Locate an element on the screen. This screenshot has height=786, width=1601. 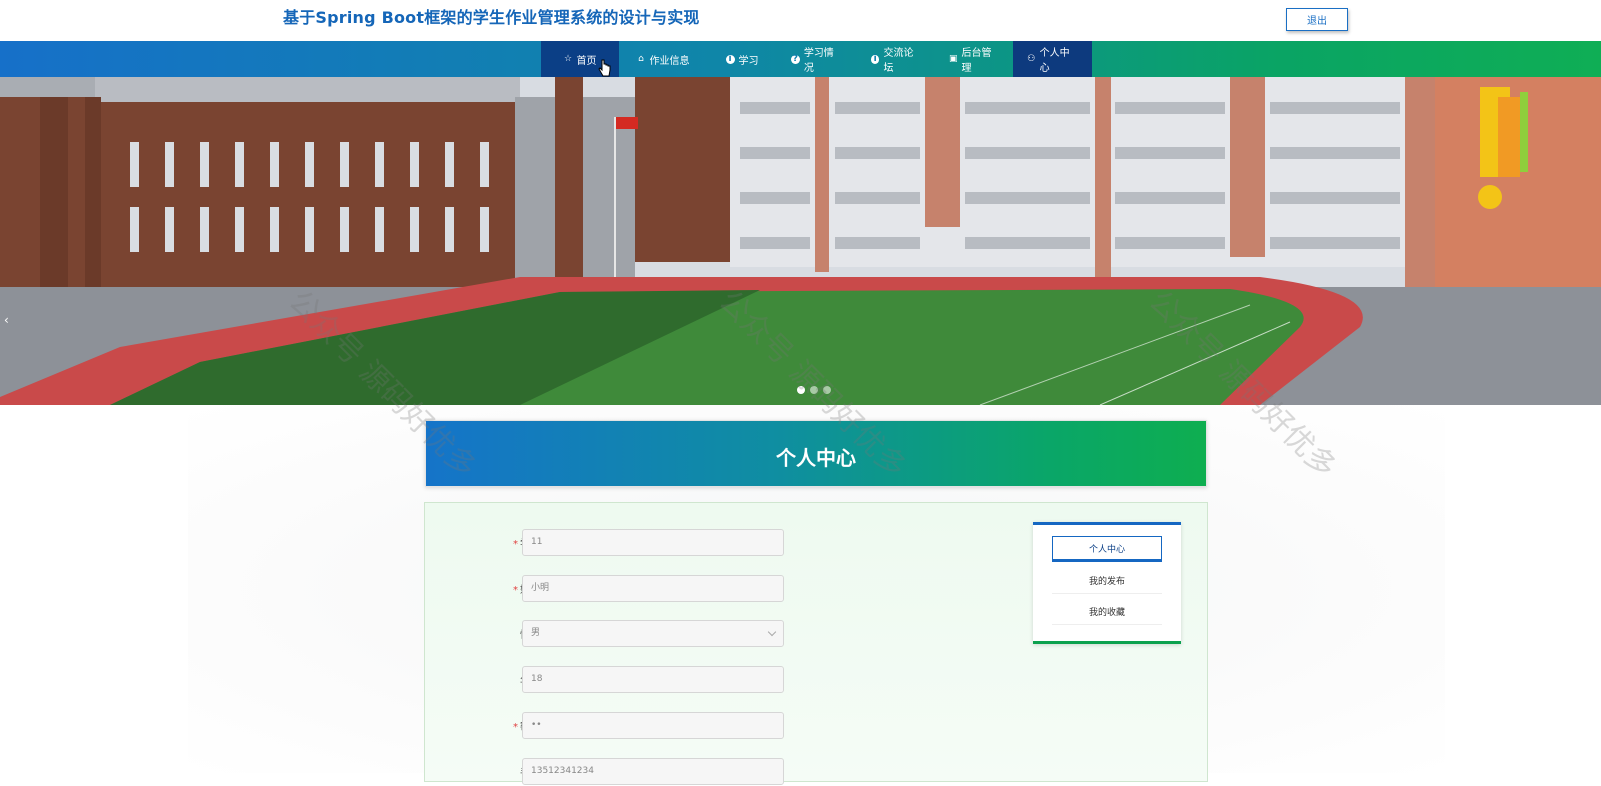
field-age: 年龄 18 is located at coordinates (615, 680).